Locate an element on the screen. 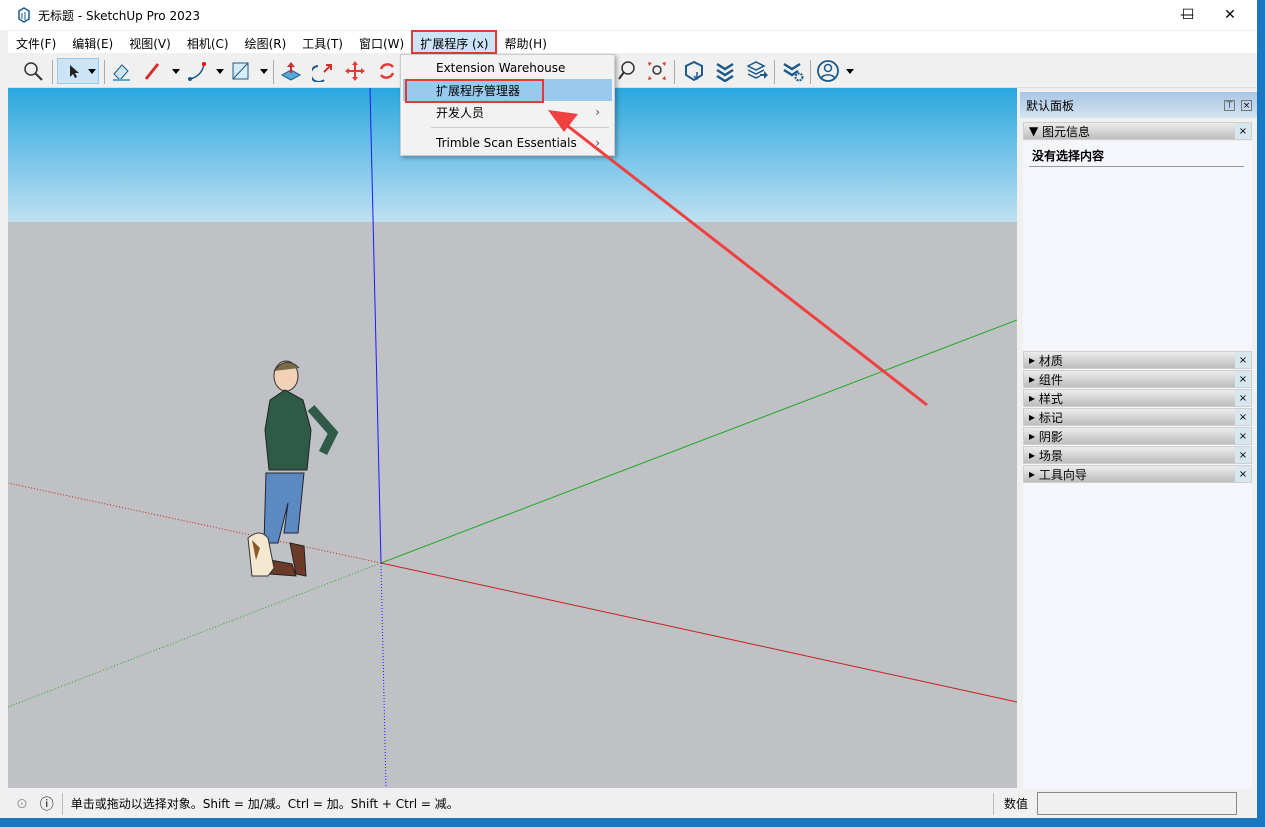  tray-label: 场景 is located at coordinates (1050, 455).